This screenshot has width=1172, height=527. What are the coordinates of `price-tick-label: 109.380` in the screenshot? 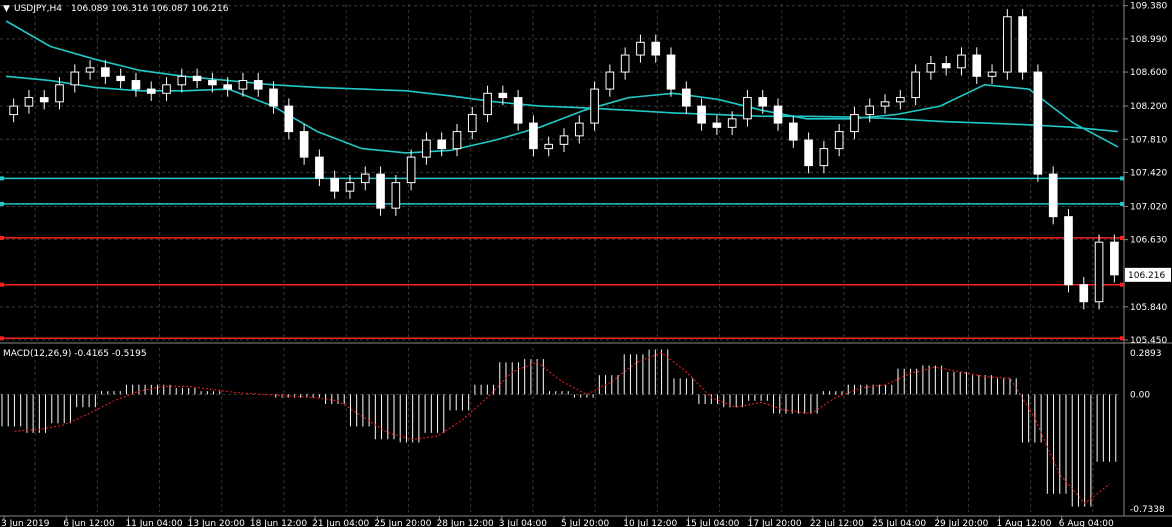 It's located at (1148, 7).